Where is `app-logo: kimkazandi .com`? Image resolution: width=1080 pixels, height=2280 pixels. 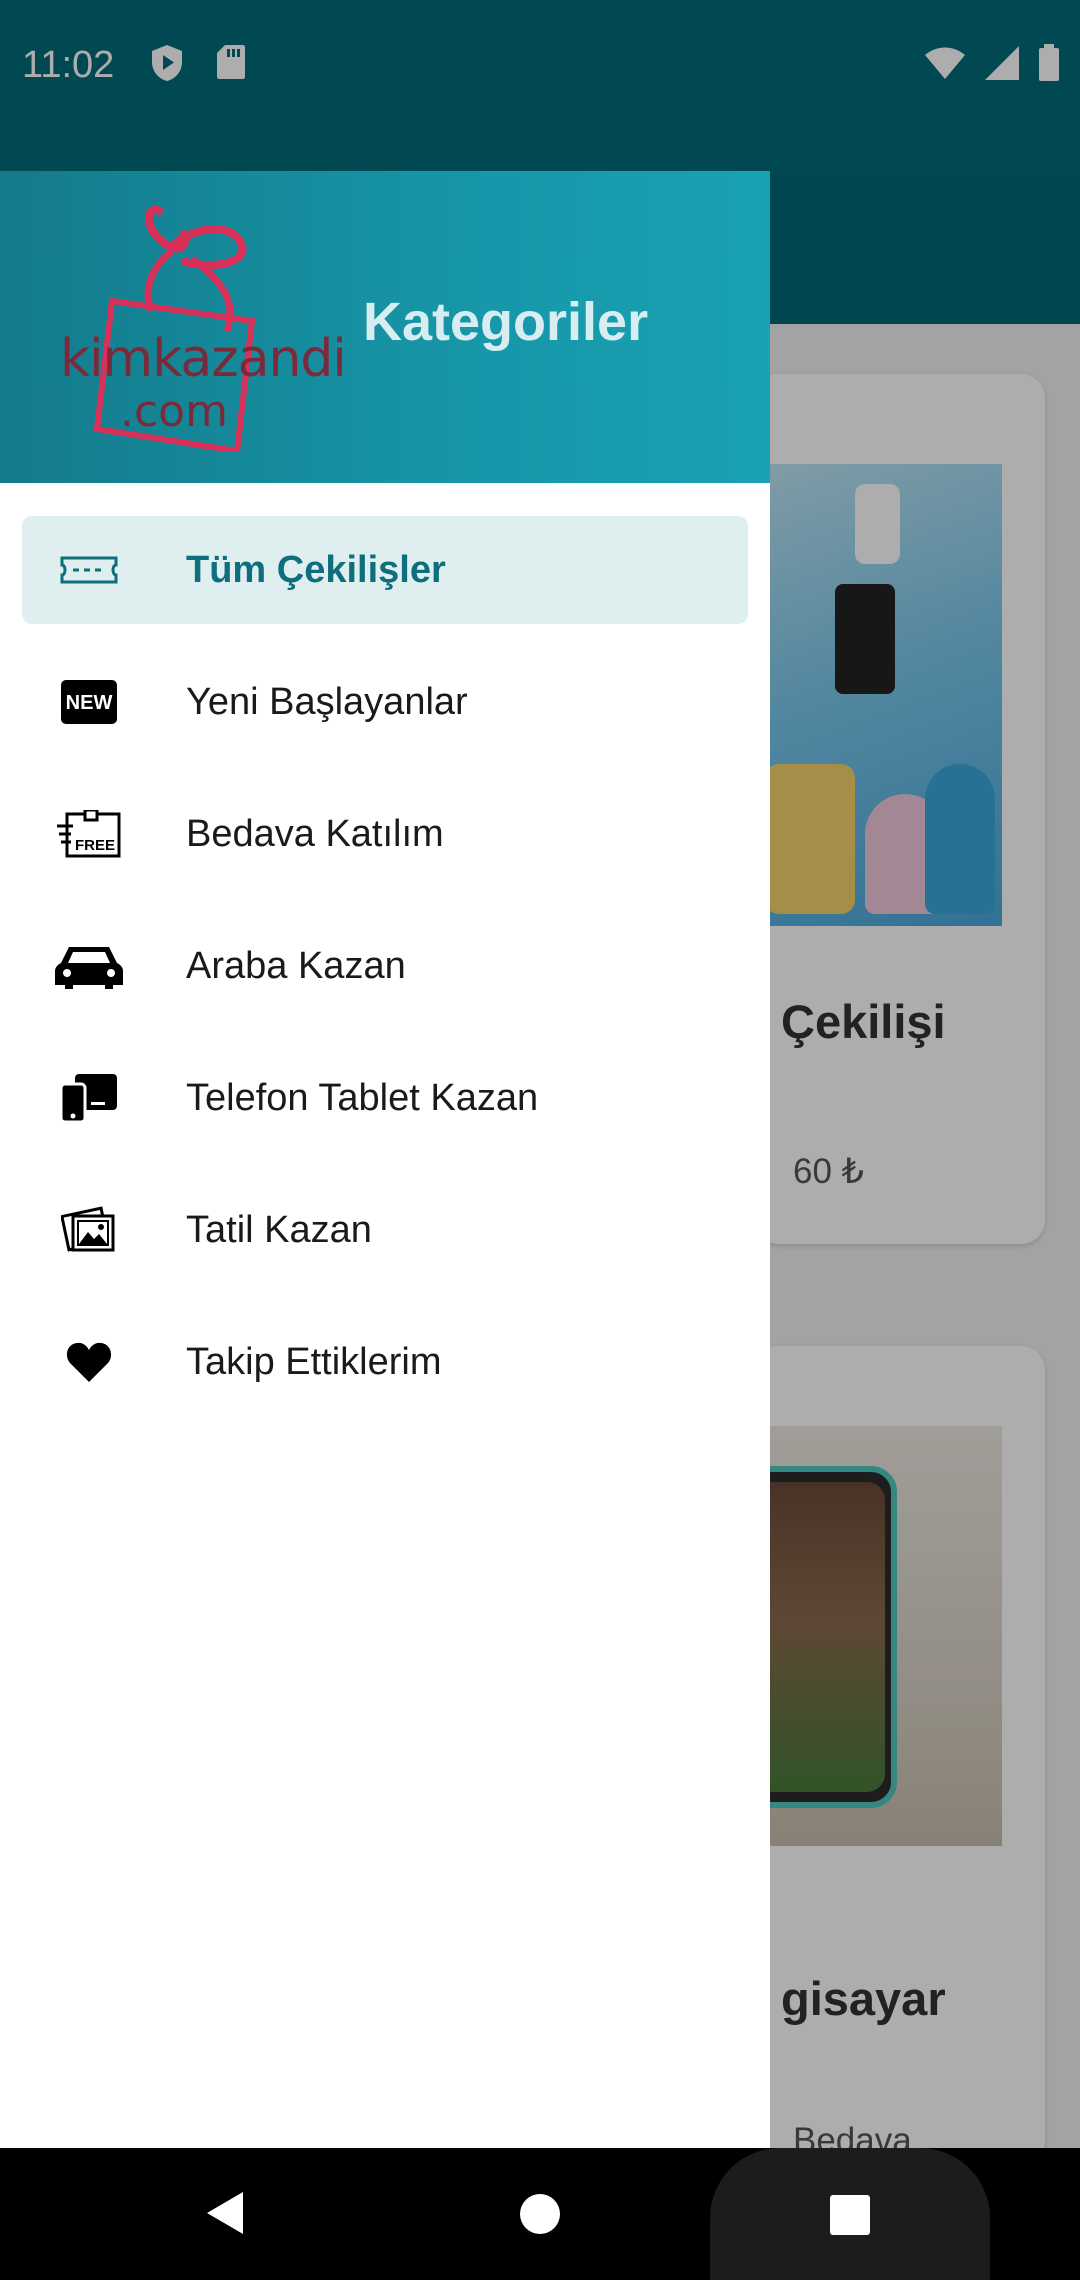
app-logo: kimkazandi .com is located at coordinates (199, 326).